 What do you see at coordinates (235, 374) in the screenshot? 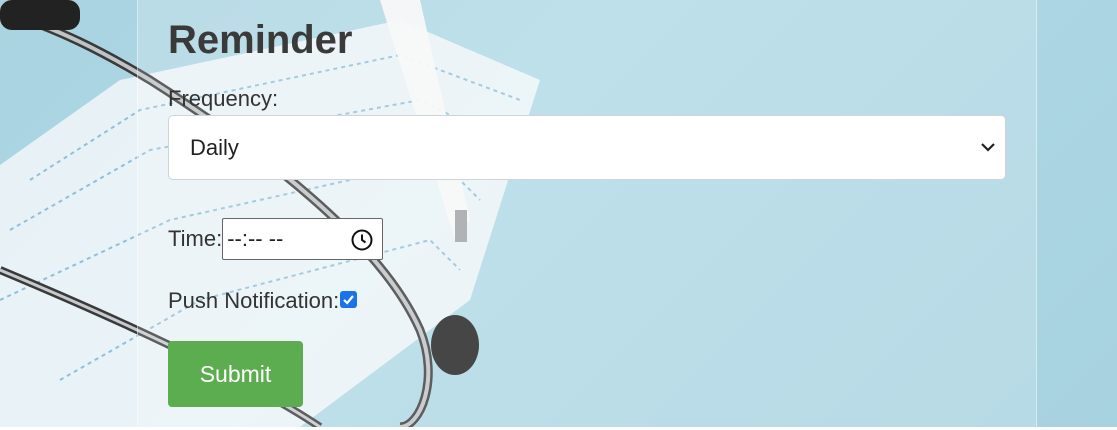
I see `submit-button: Submit` at bounding box center [235, 374].